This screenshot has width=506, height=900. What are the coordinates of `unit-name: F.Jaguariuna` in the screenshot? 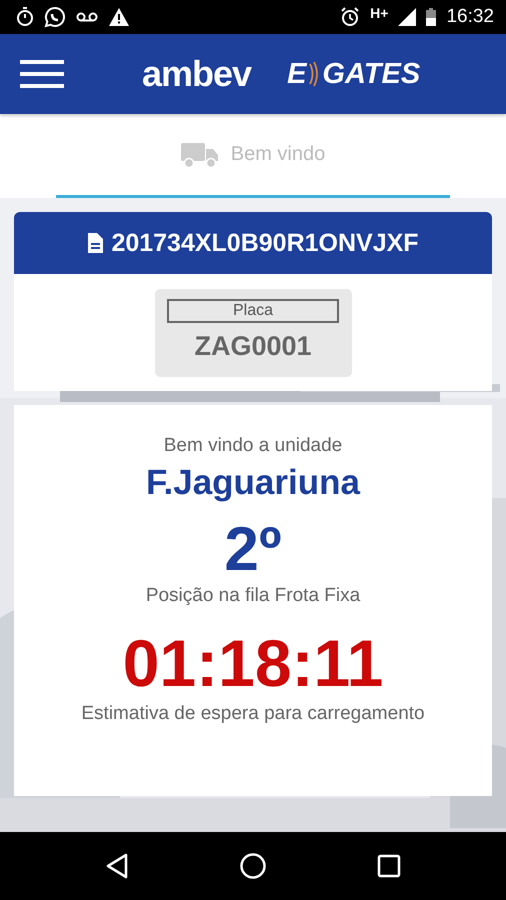 It's located at (253, 483).